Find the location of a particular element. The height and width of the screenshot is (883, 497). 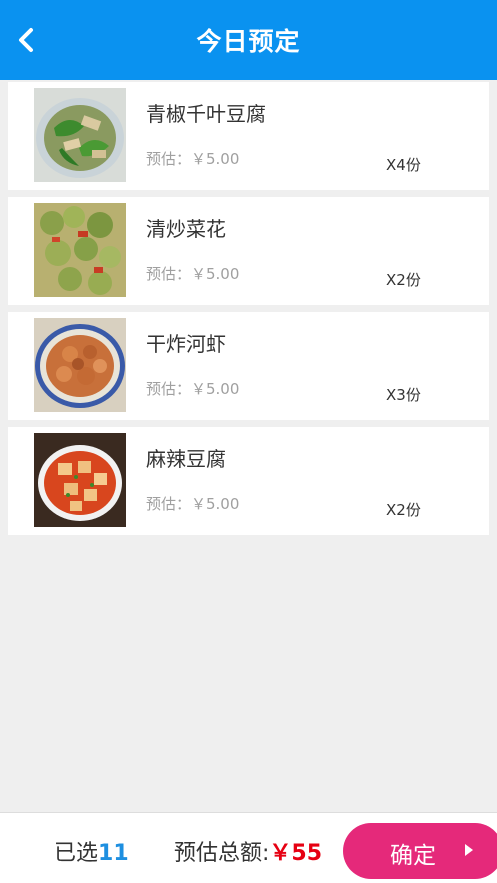

dish-name: 麻辣豆腐 is located at coordinates (186, 459).